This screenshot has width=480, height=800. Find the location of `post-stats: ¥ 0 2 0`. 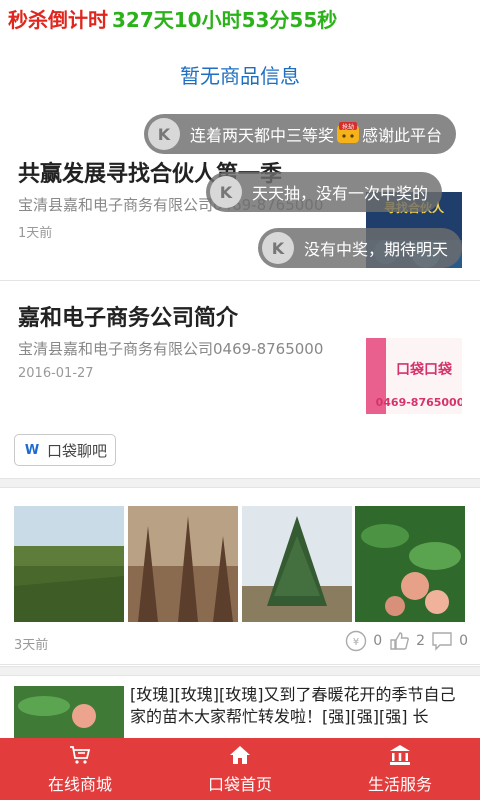

post-stats: ¥ 0 2 0 is located at coordinates (406, 641).